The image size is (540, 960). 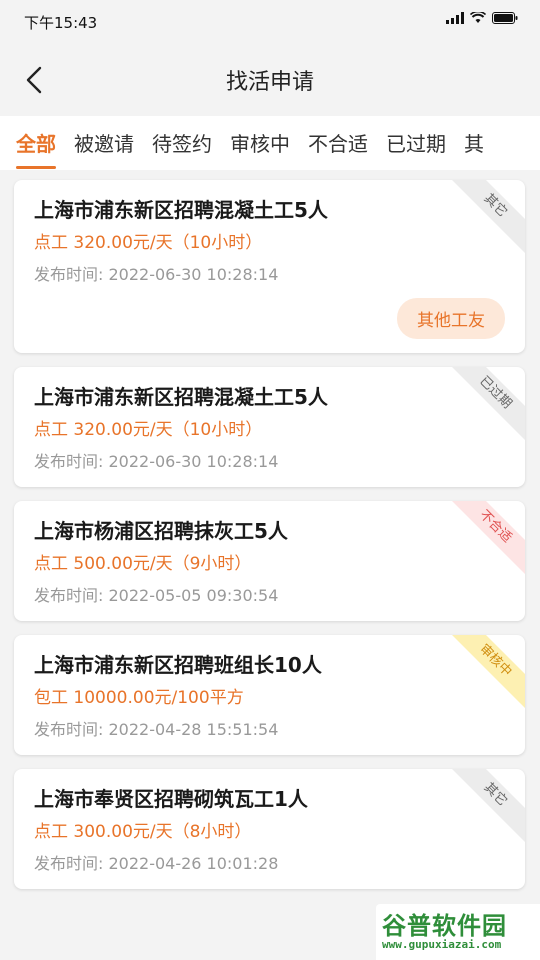 I want to click on publish-time: 发布时间: 2022-05-05 09:30:54, so click(x=156, y=595).